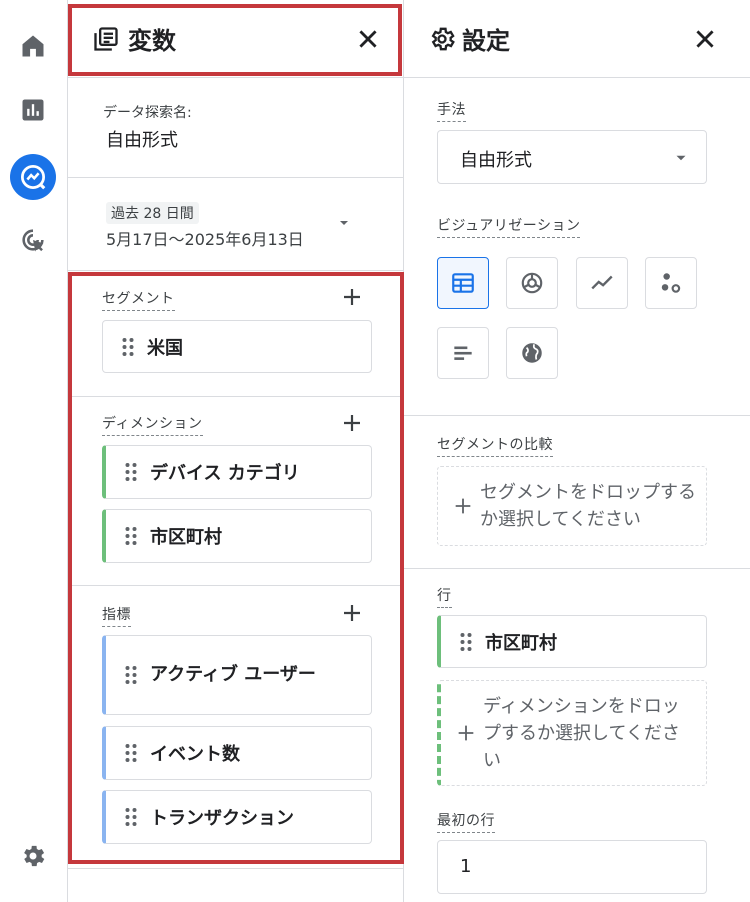 This screenshot has height=902, width=750. What do you see at coordinates (451, 110) in the screenshot?
I see `technique-label: 手法` at bounding box center [451, 110].